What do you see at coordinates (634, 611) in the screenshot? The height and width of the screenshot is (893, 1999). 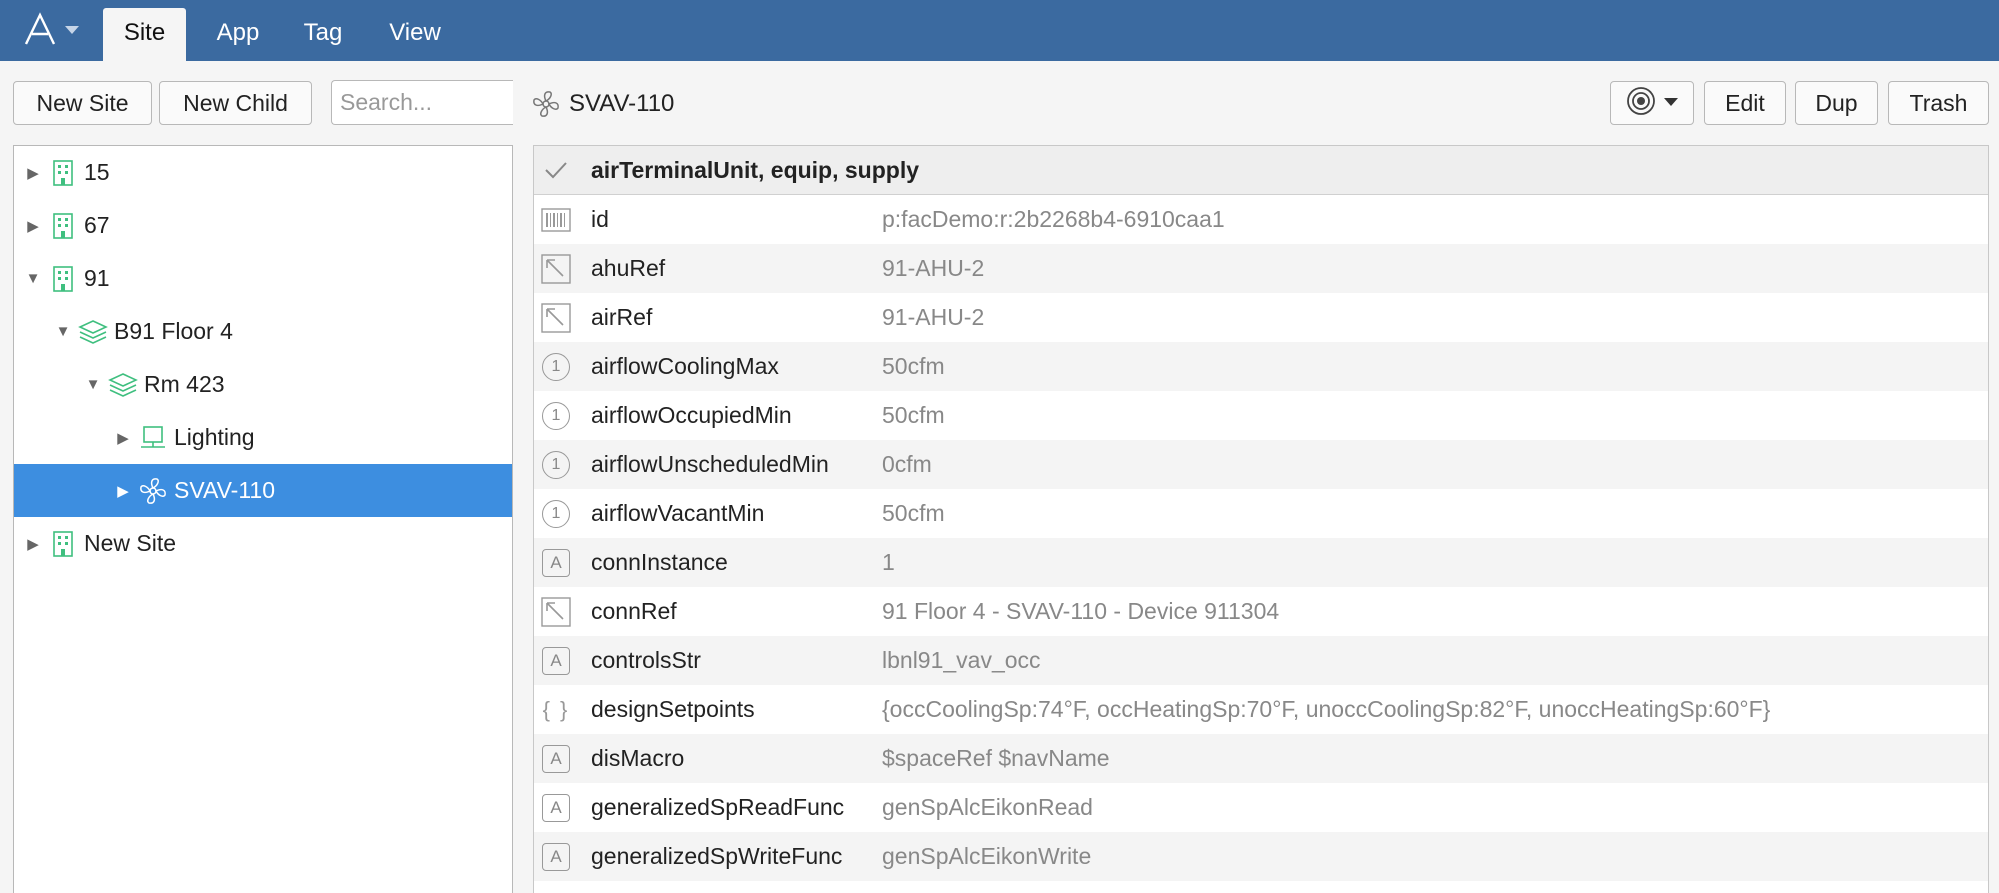 I see `tag-name: connRef` at bounding box center [634, 611].